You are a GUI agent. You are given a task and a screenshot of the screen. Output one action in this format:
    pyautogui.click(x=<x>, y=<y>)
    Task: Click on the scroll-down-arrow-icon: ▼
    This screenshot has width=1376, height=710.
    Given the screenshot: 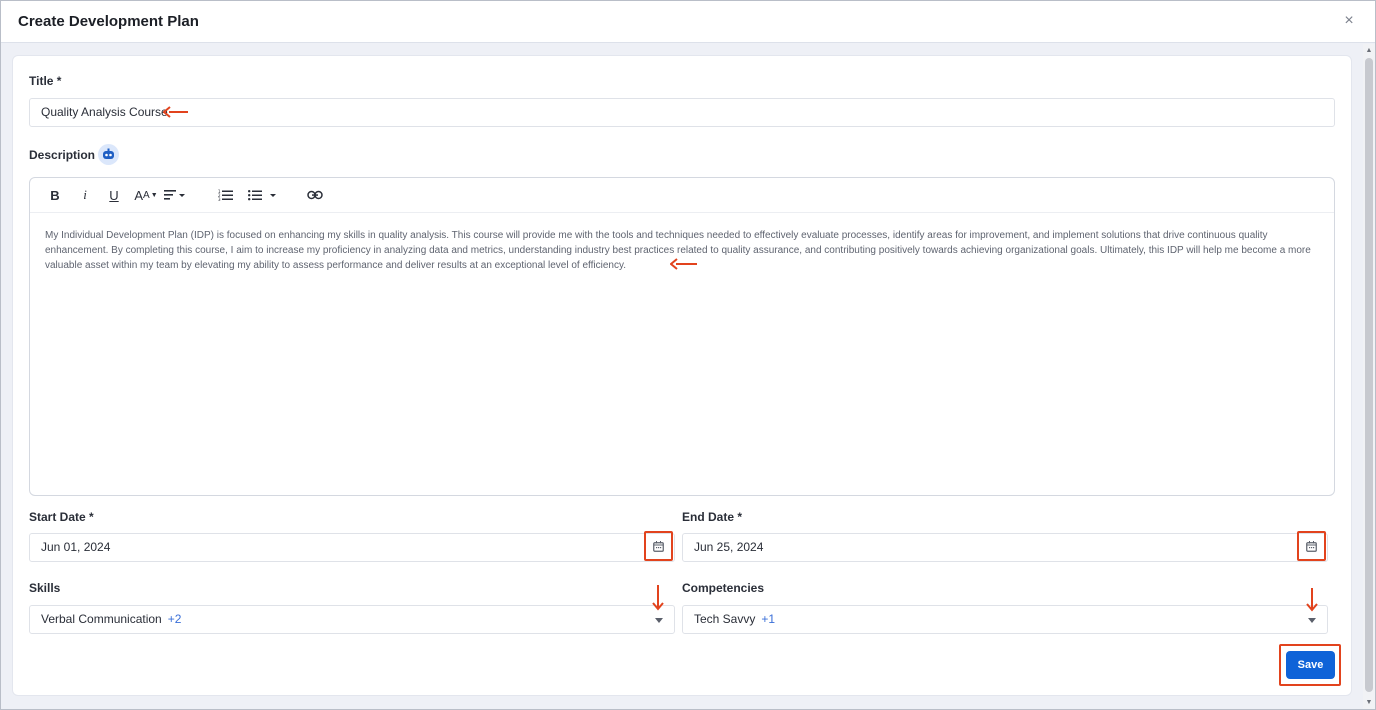 What is the action you would take?
    pyautogui.click(x=1369, y=703)
    